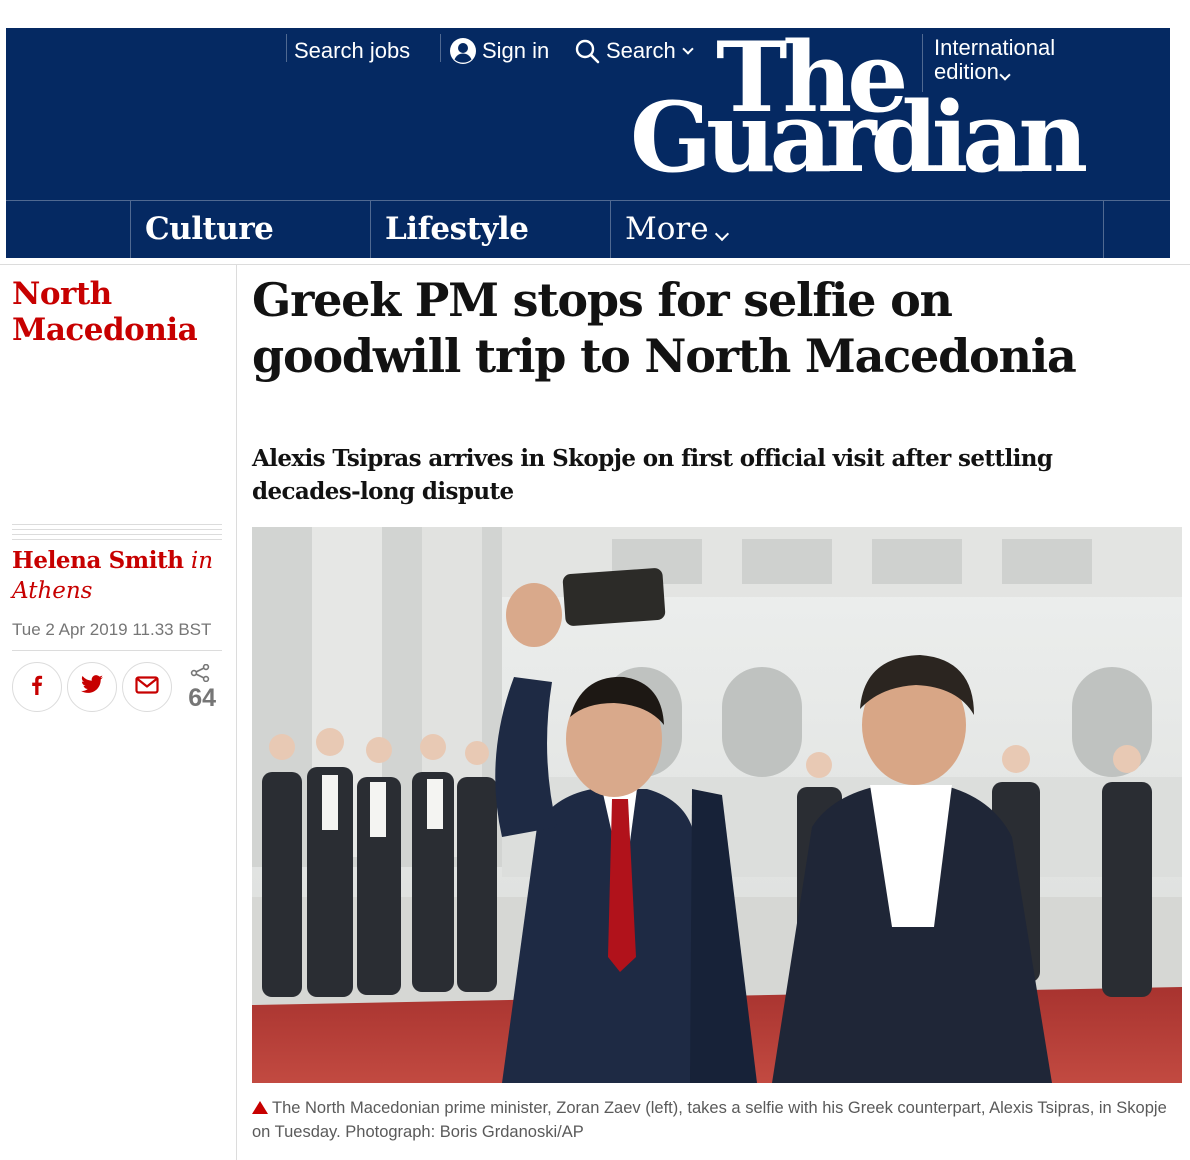  I want to click on edition-selector: International edition, so click(994, 60).